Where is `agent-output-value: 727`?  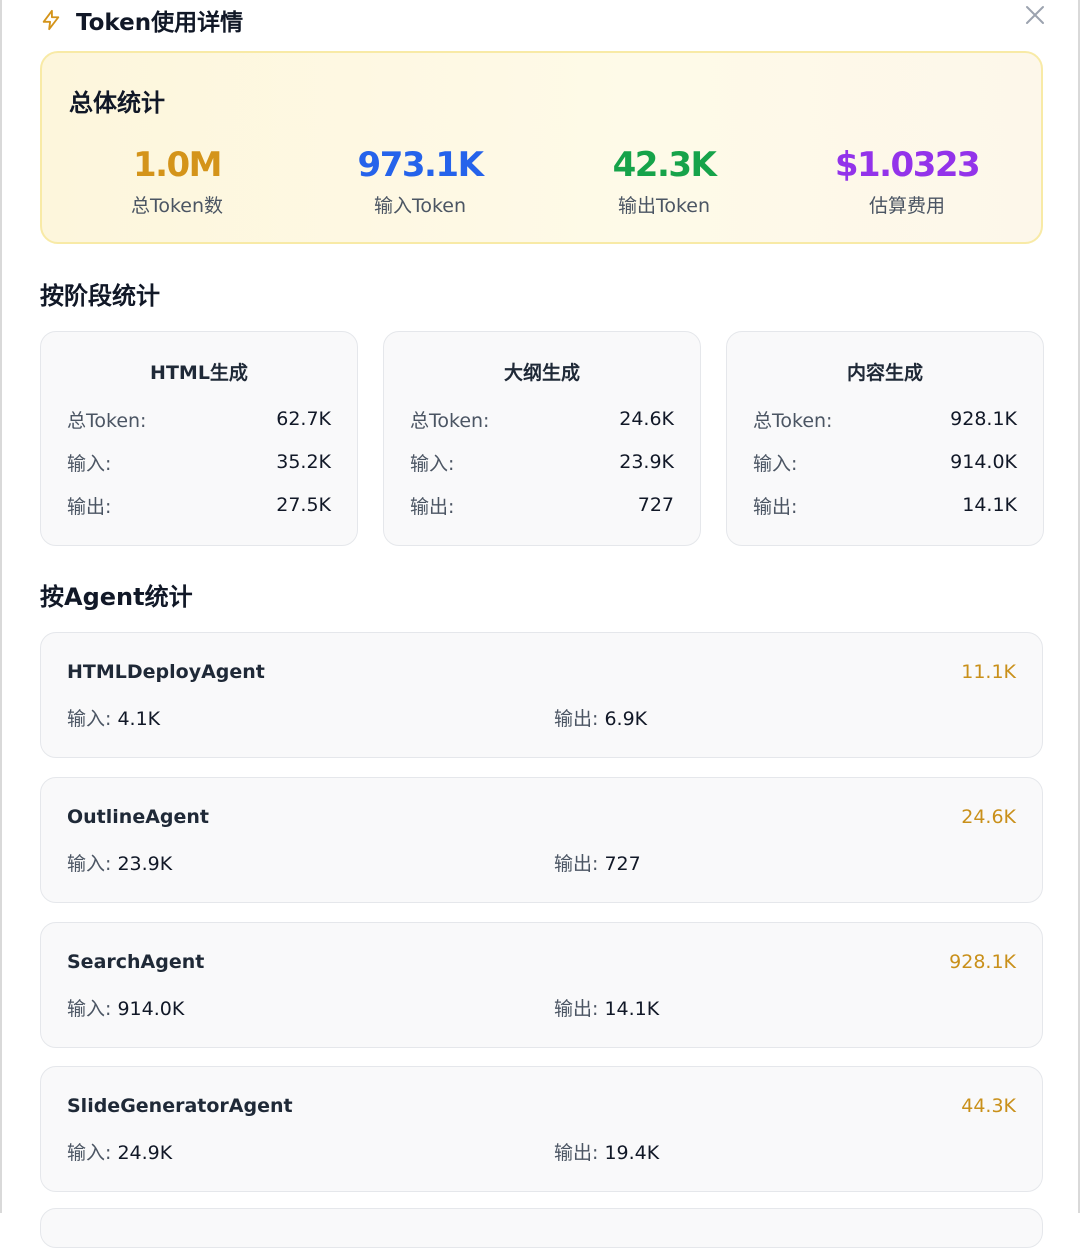
agent-output-value: 727 is located at coordinates (622, 864).